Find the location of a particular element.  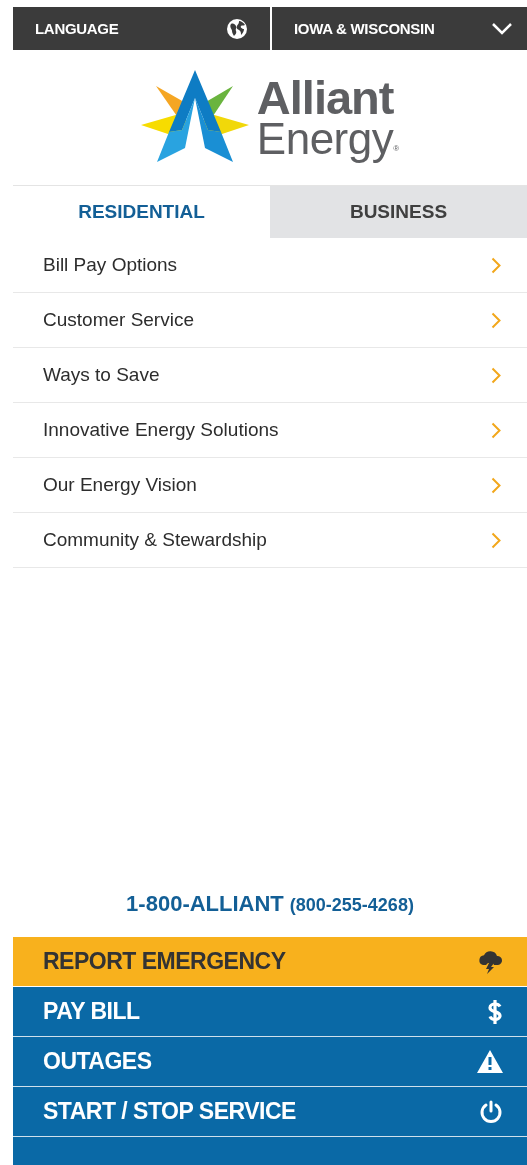

power-icon is located at coordinates (491, 1111).